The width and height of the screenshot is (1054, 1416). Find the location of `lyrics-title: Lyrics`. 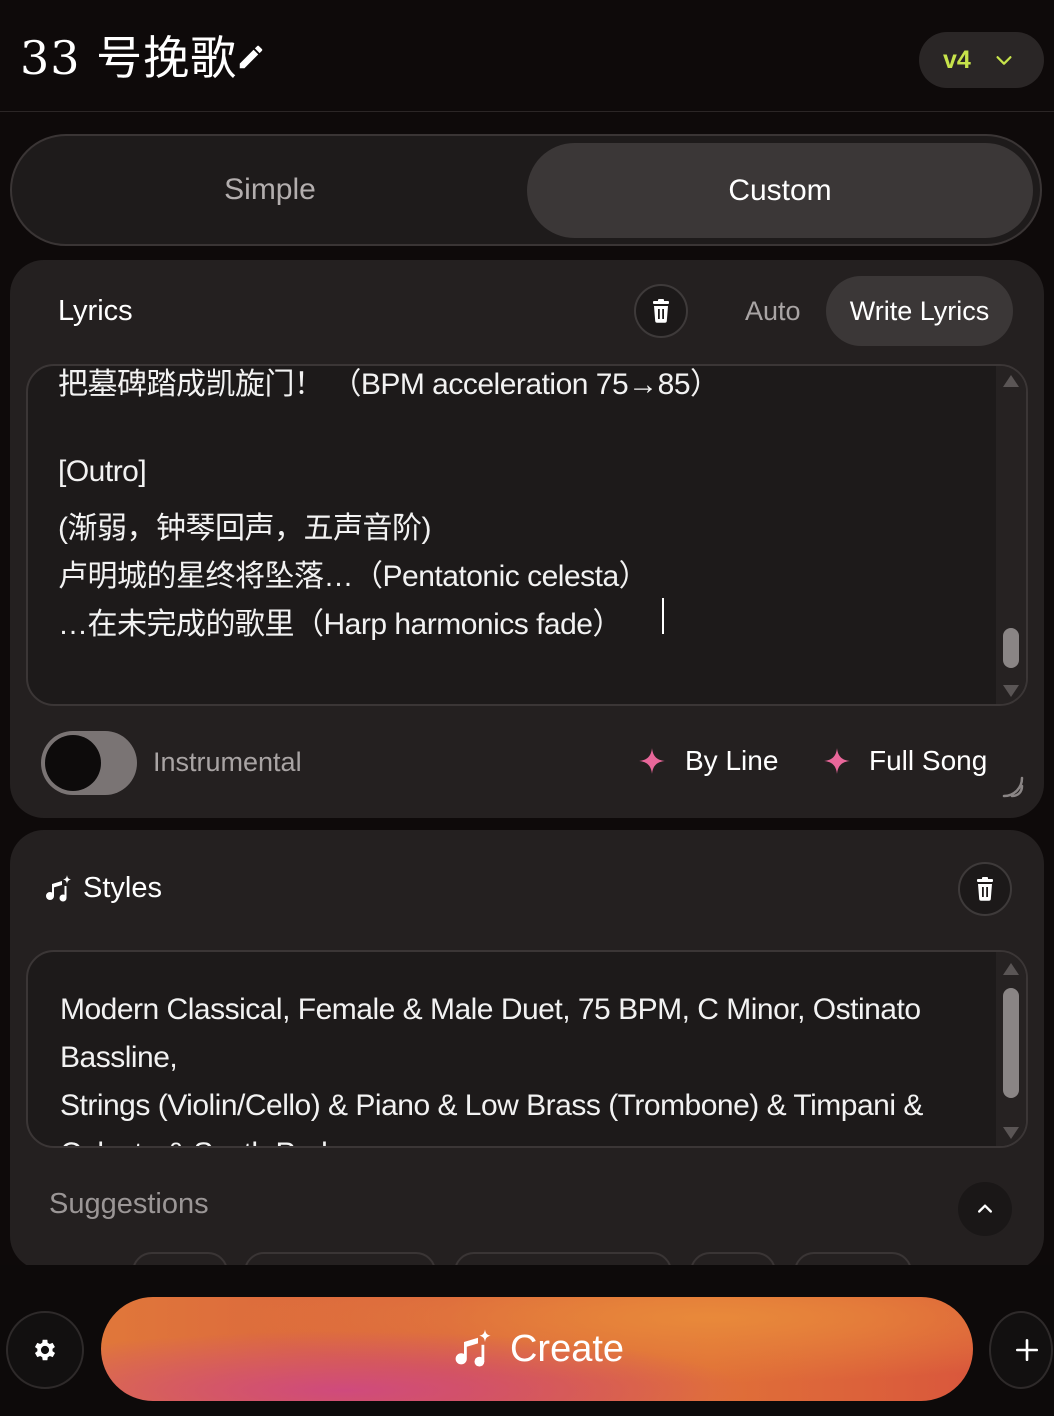

lyrics-title: Lyrics is located at coordinates (95, 311).